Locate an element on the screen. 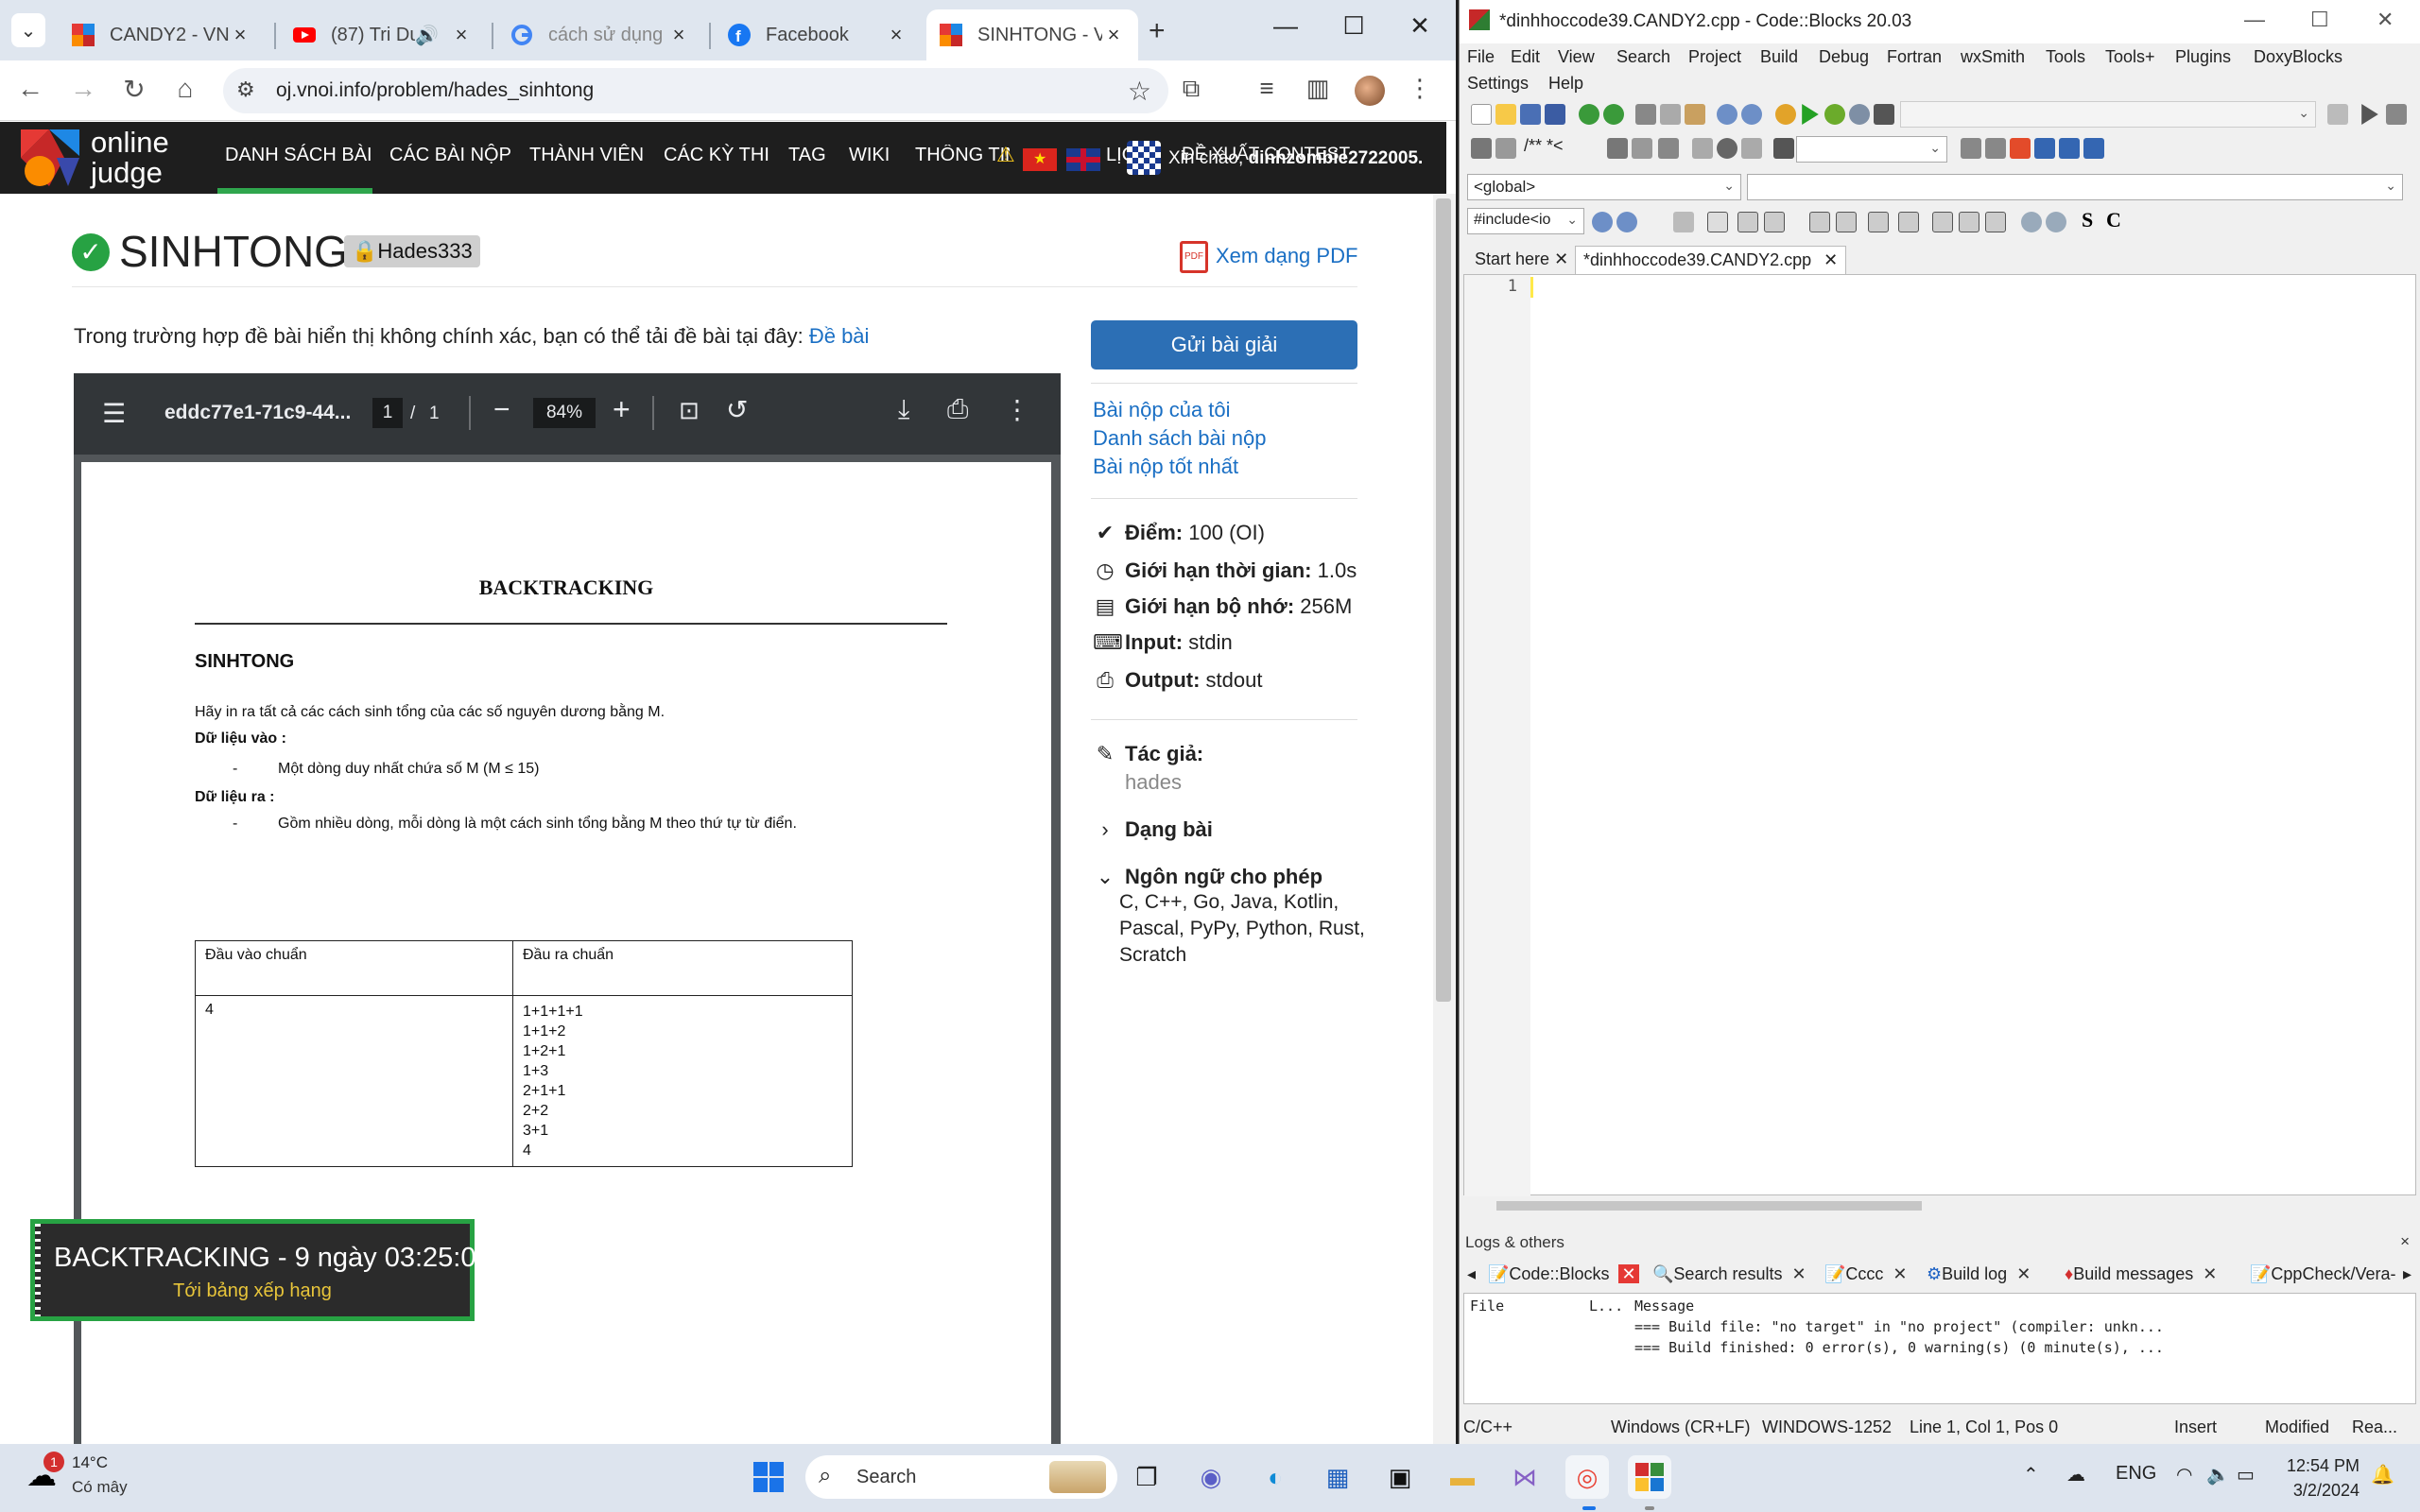  clock: 12:54 PM 3/2/2024 is located at coordinates (2312, 1478).